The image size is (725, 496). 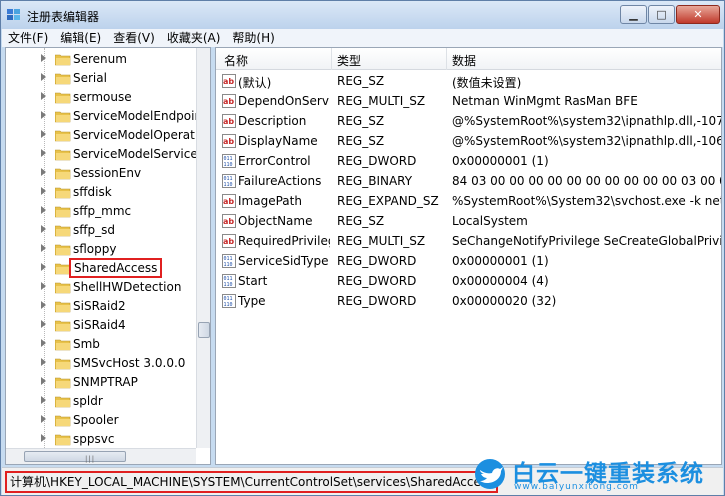 What do you see at coordinates (377, 261) in the screenshot?
I see `value-type: REG_DWORD` at bounding box center [377, 261].